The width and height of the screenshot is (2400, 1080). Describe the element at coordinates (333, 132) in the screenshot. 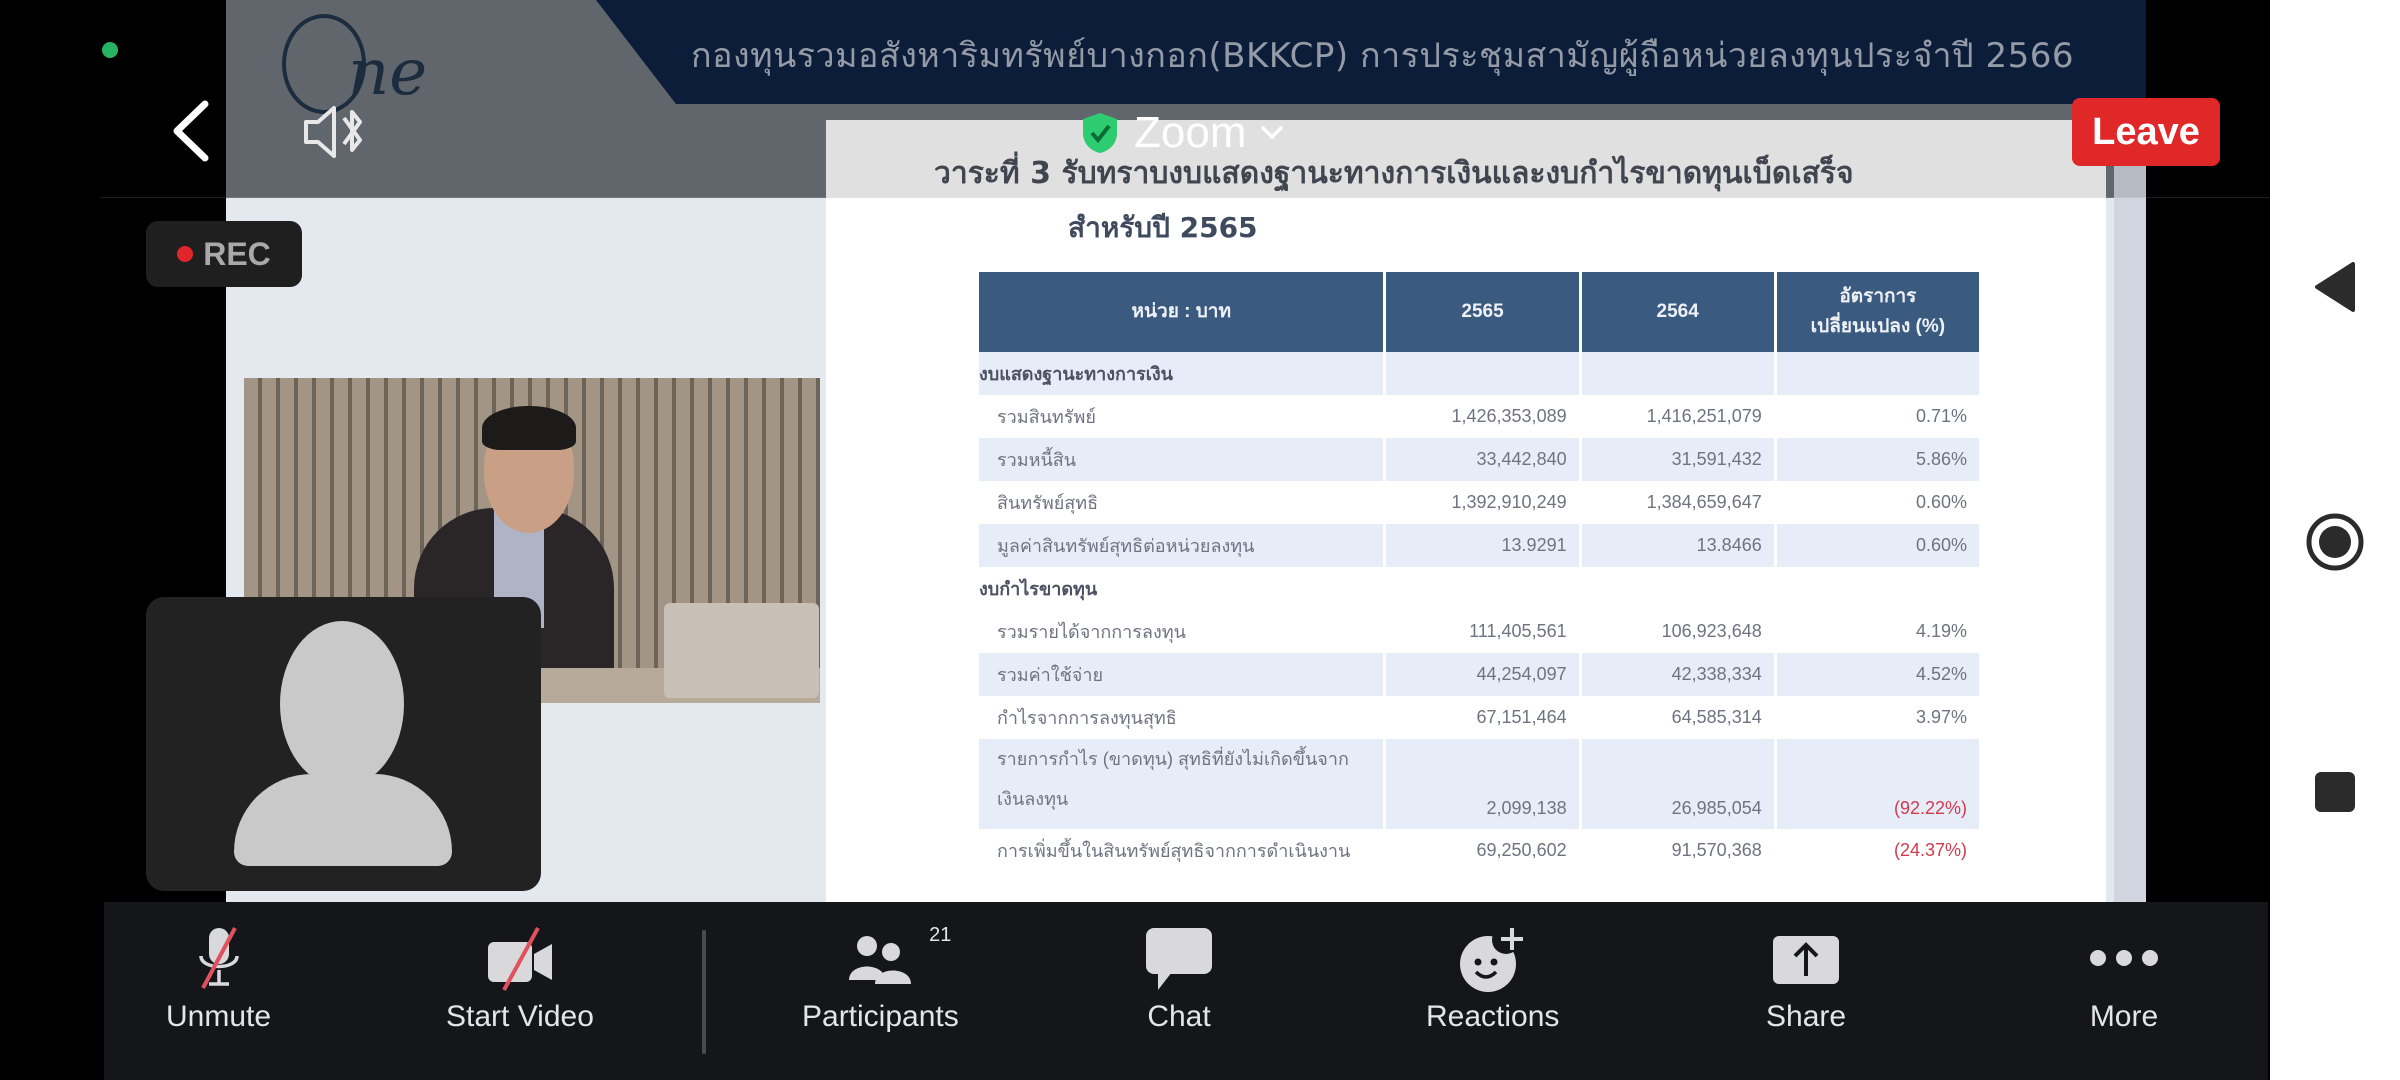

I see `speaker-muted-bluetooth-icon` at that location.